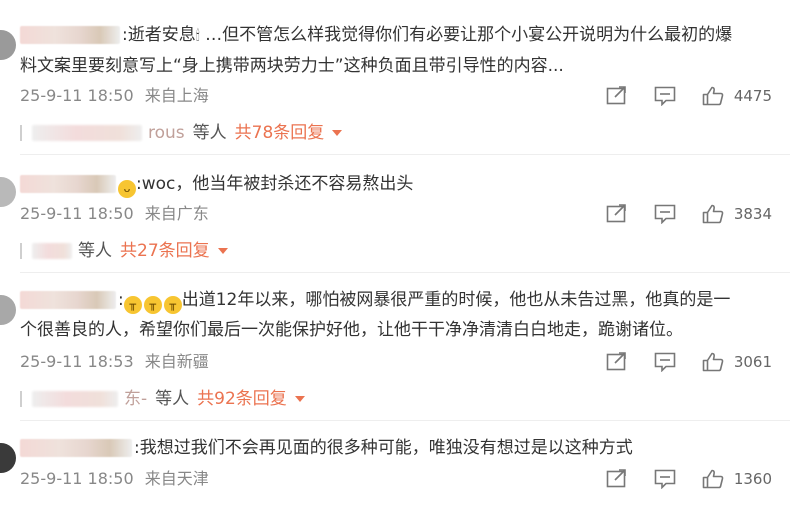  I want to click on reply-summary: 等人 共27条回复, so click(124, 251).